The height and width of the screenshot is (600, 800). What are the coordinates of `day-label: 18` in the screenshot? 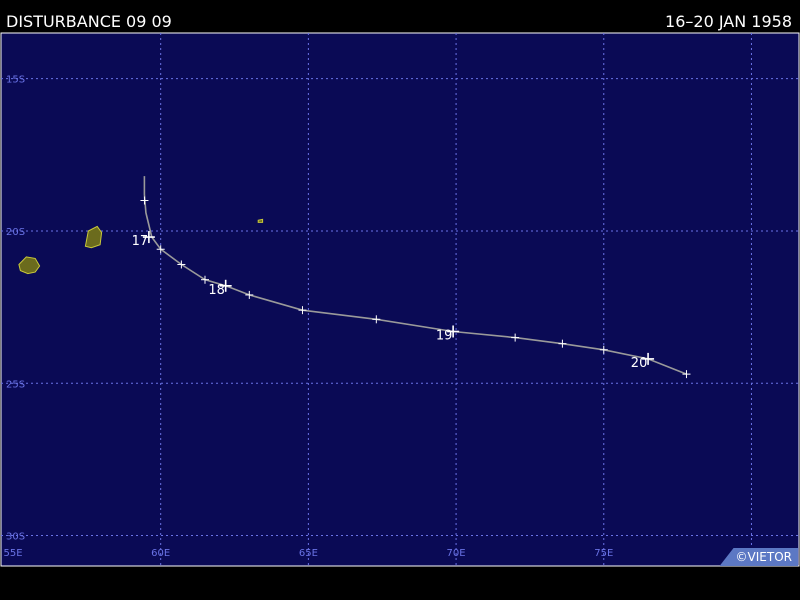 It's located at (216, 290).